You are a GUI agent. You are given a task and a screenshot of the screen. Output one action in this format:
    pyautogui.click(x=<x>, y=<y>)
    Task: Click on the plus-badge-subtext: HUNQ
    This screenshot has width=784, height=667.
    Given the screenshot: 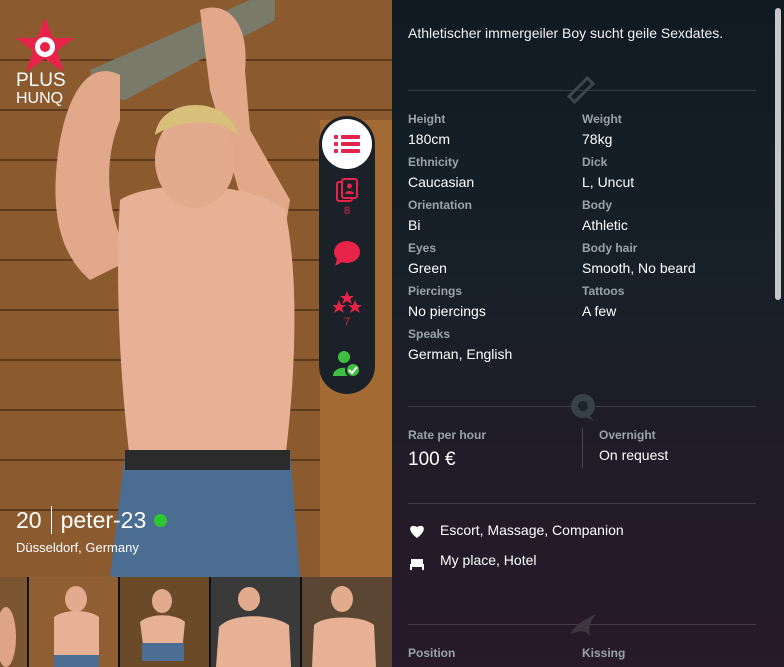 What is the action you would take?
    pyautogui.click(x=40, y=98)
    